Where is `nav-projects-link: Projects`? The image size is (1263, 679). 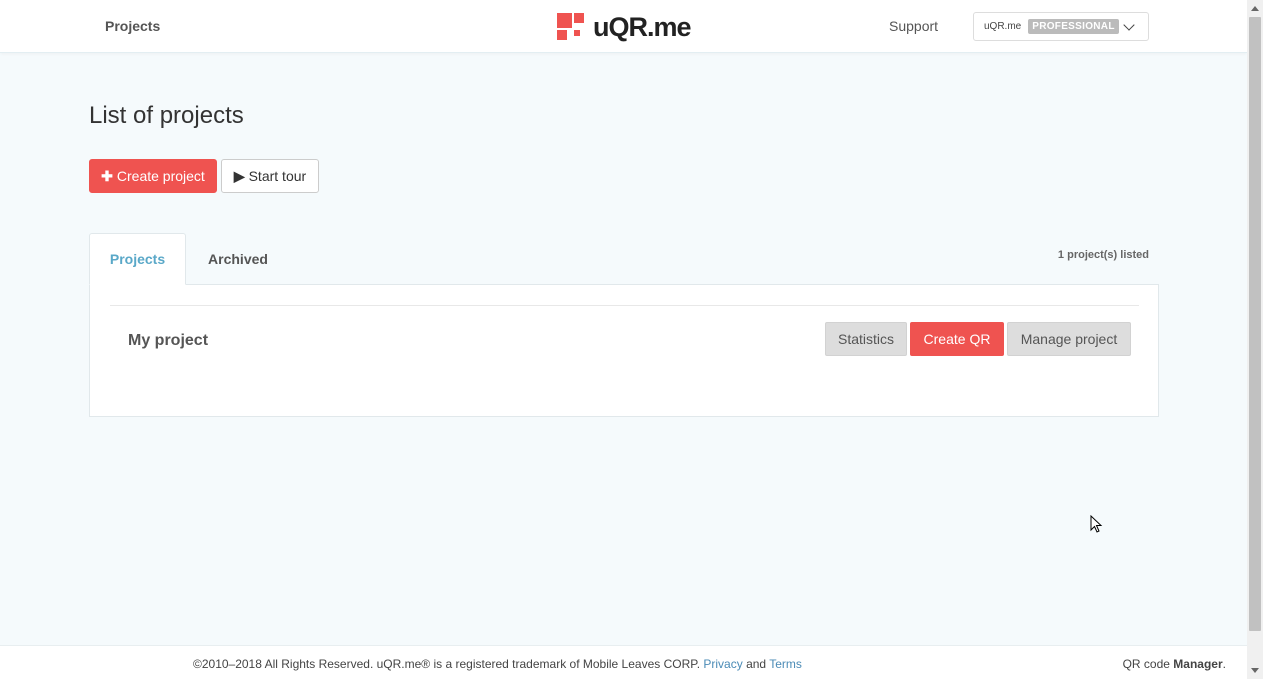 nav-projects-link: Projects is located at coordinates (132, 26).